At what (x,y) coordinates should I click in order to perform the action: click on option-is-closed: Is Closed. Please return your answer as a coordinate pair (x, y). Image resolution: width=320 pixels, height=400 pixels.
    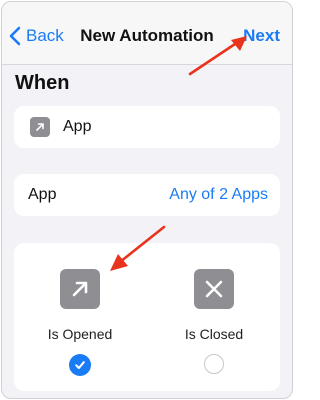
    Looking at the image, I should click on (214, 321).